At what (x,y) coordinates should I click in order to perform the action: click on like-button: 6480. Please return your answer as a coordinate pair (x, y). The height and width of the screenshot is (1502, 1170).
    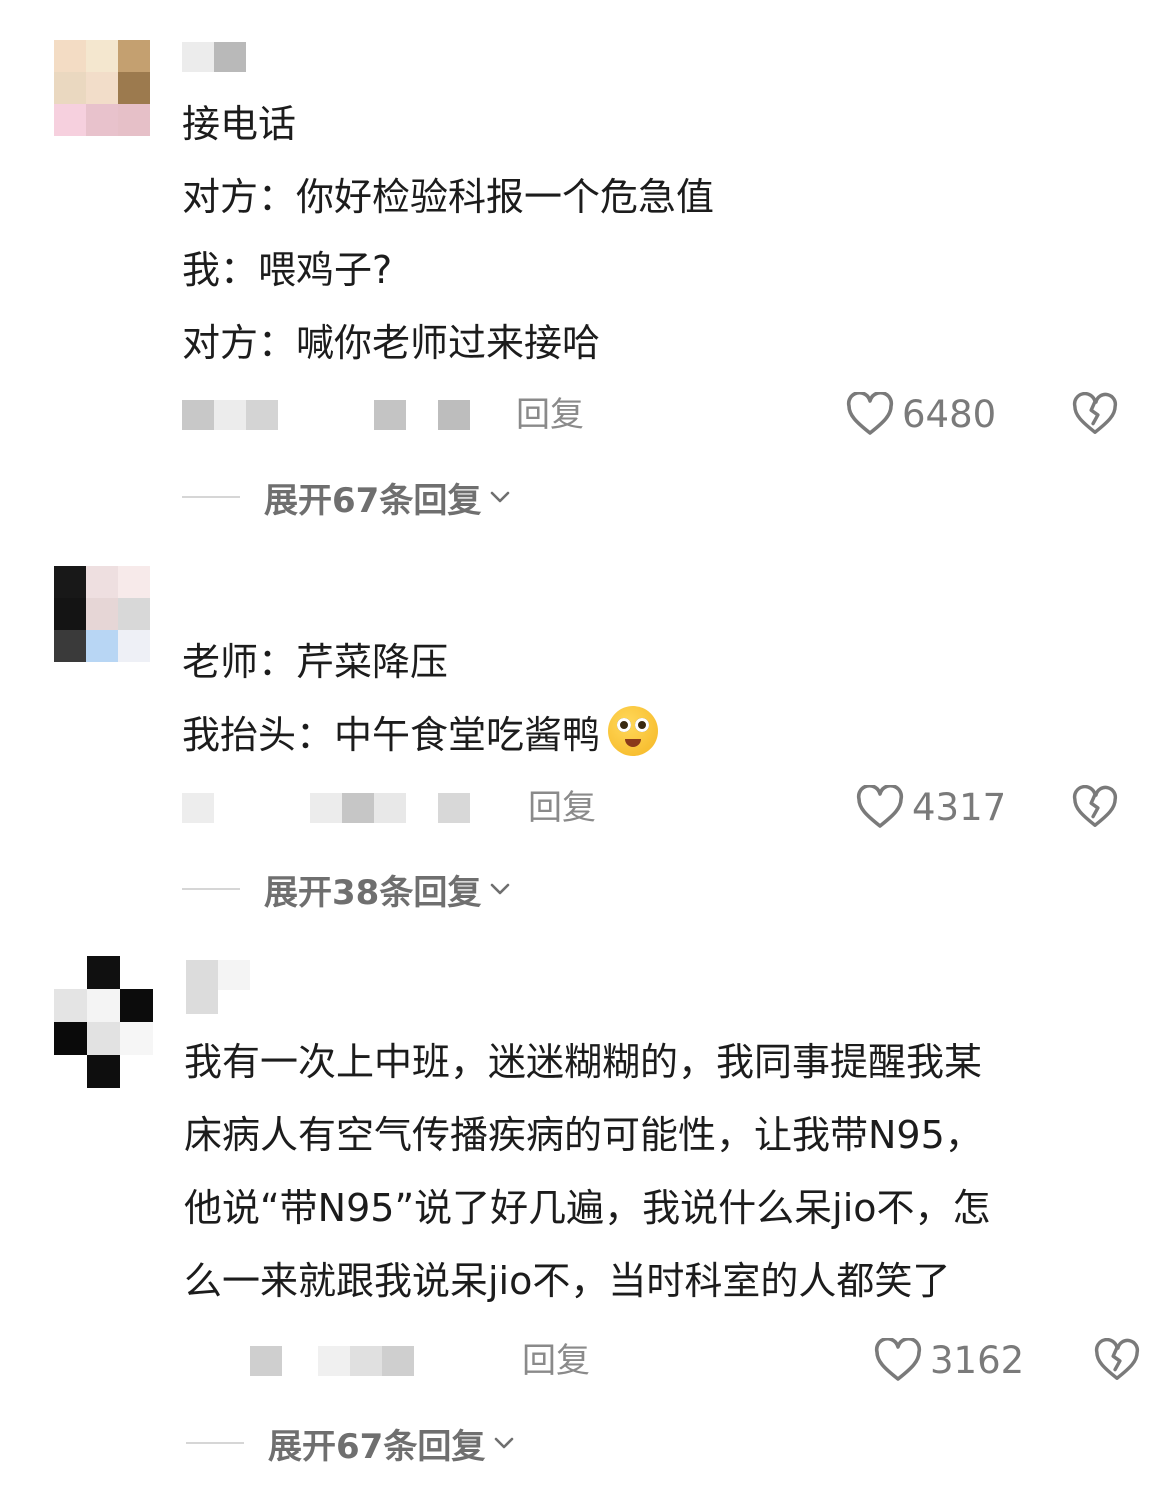
    Looking at the image, I should click on (921, 414).